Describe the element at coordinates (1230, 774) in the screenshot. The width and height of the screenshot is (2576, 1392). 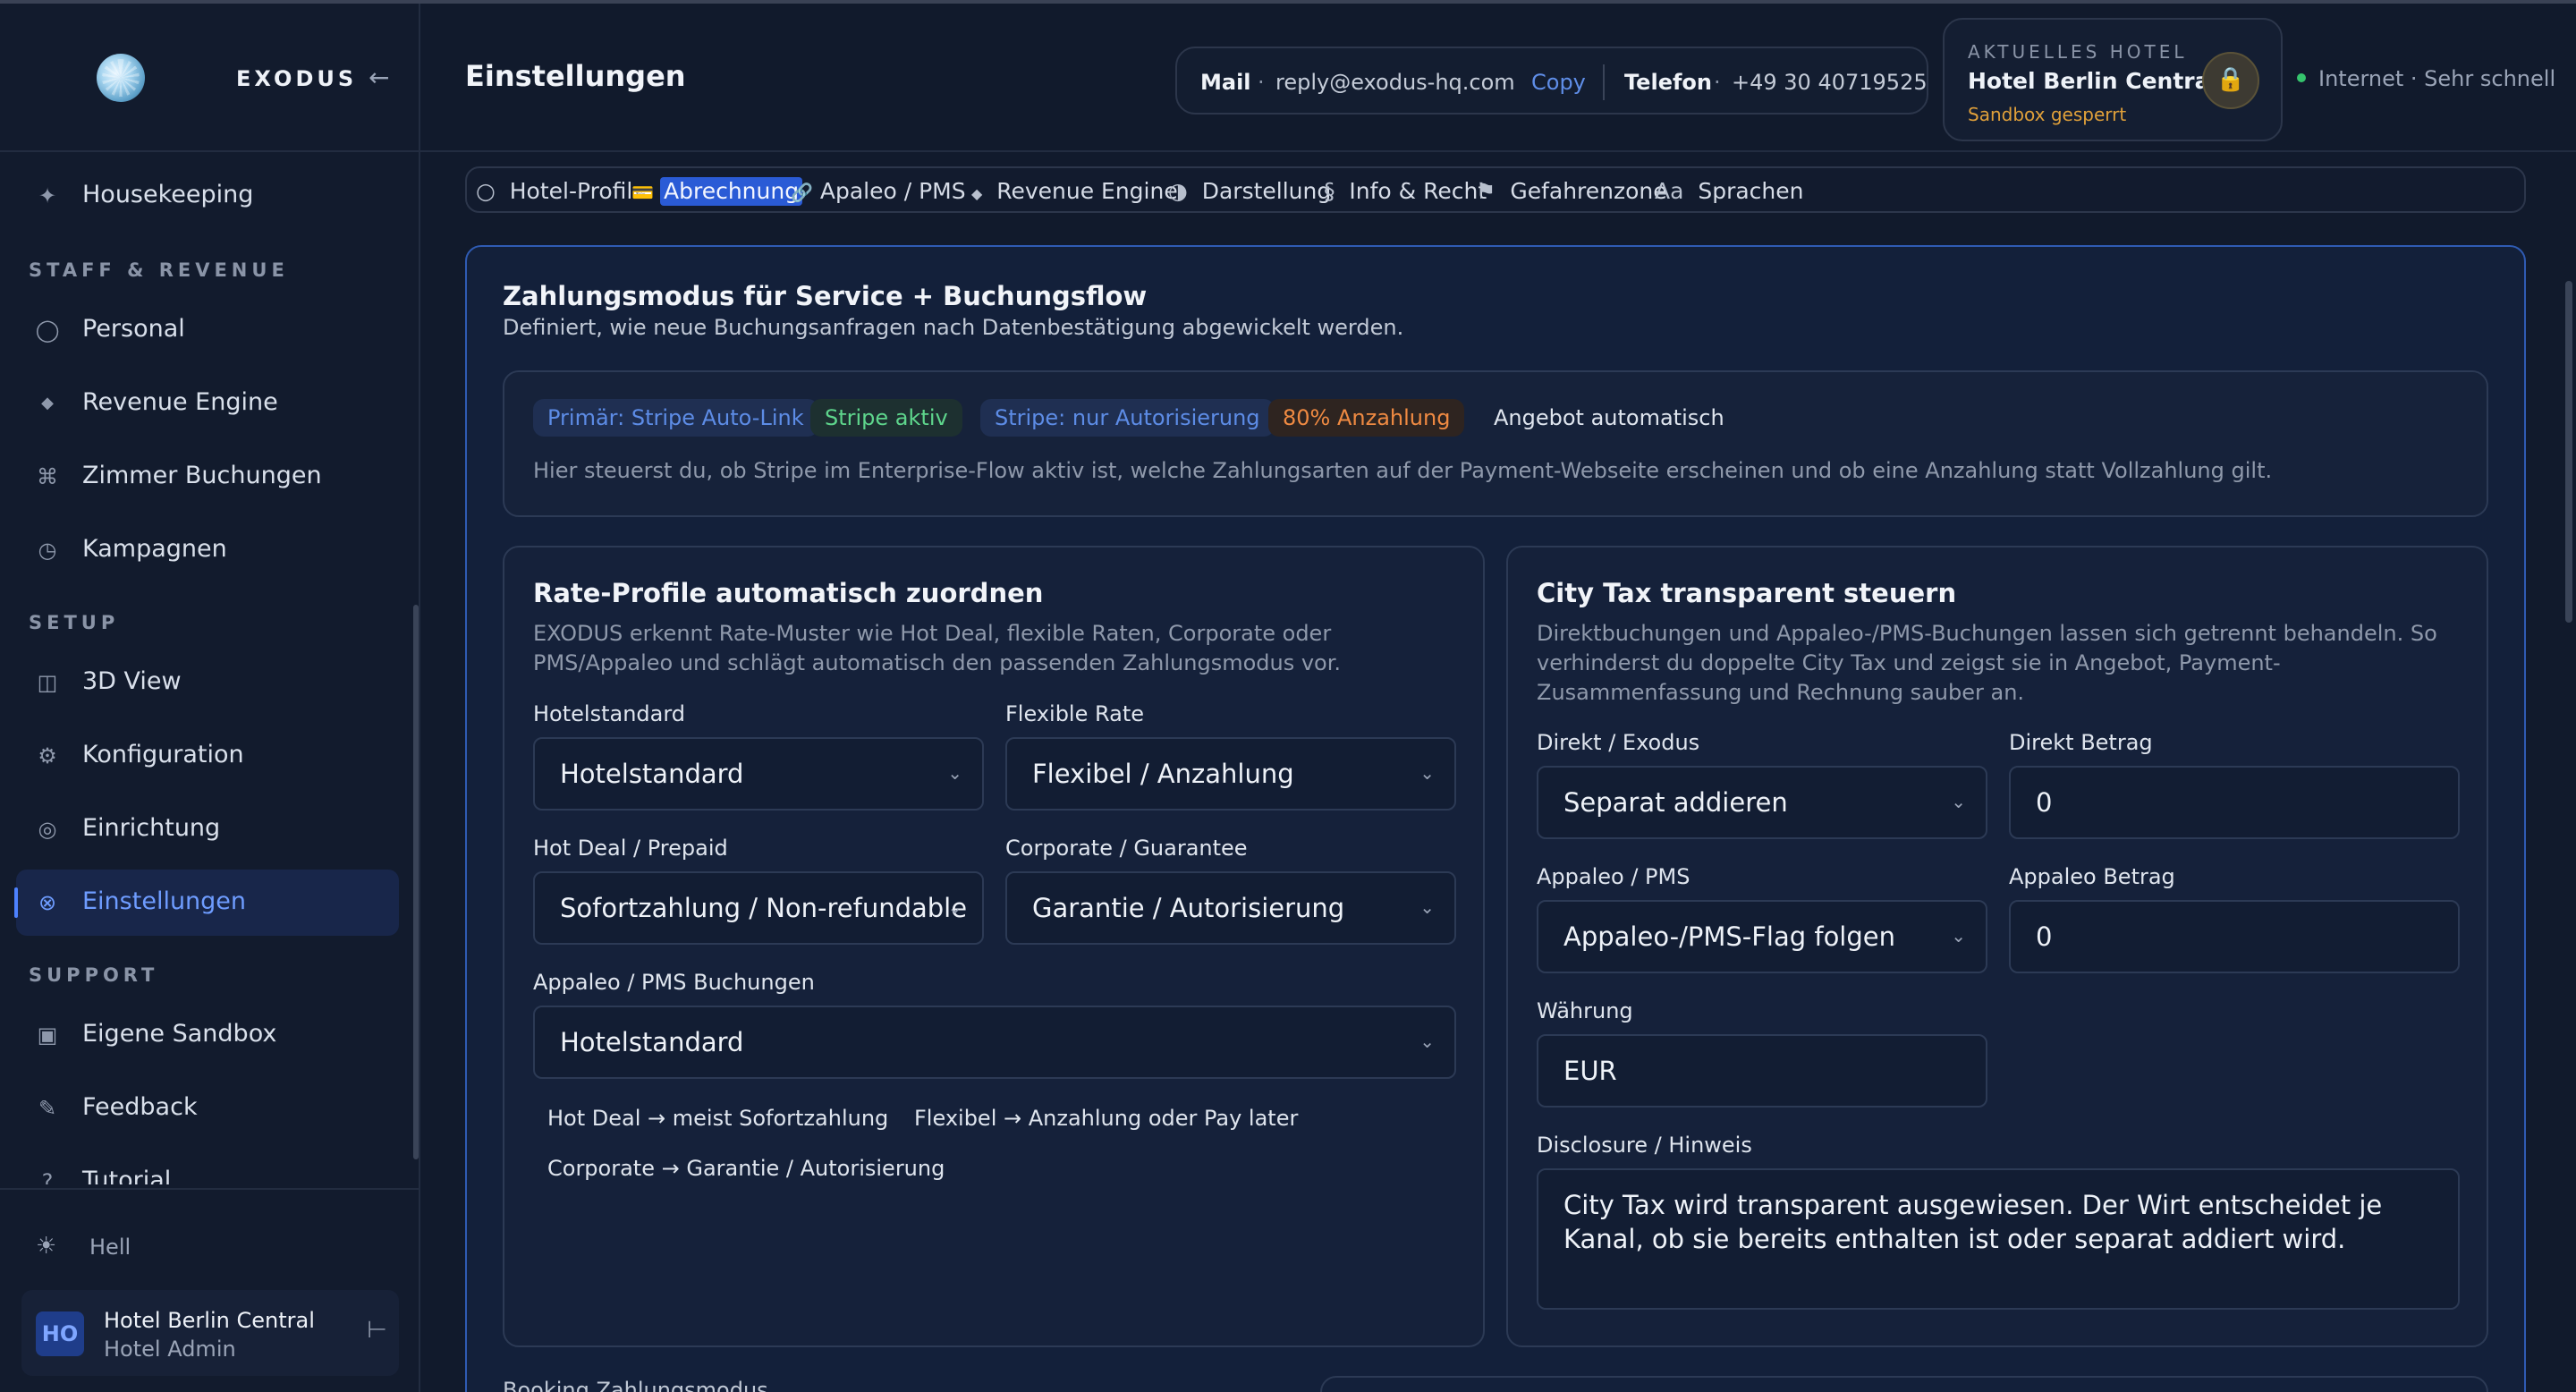
I see `flexible-rate-select: Flexibel / Anzahlung ⌄` at that location.